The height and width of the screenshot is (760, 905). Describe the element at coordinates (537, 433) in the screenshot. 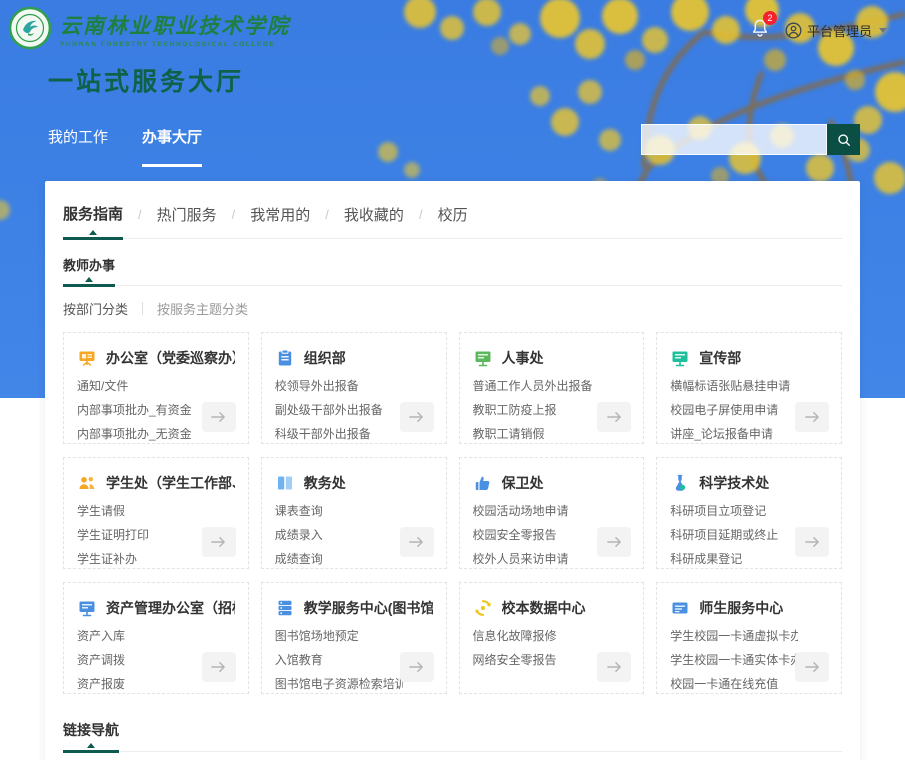

I see `service-link: 教职工请销假` at that location.